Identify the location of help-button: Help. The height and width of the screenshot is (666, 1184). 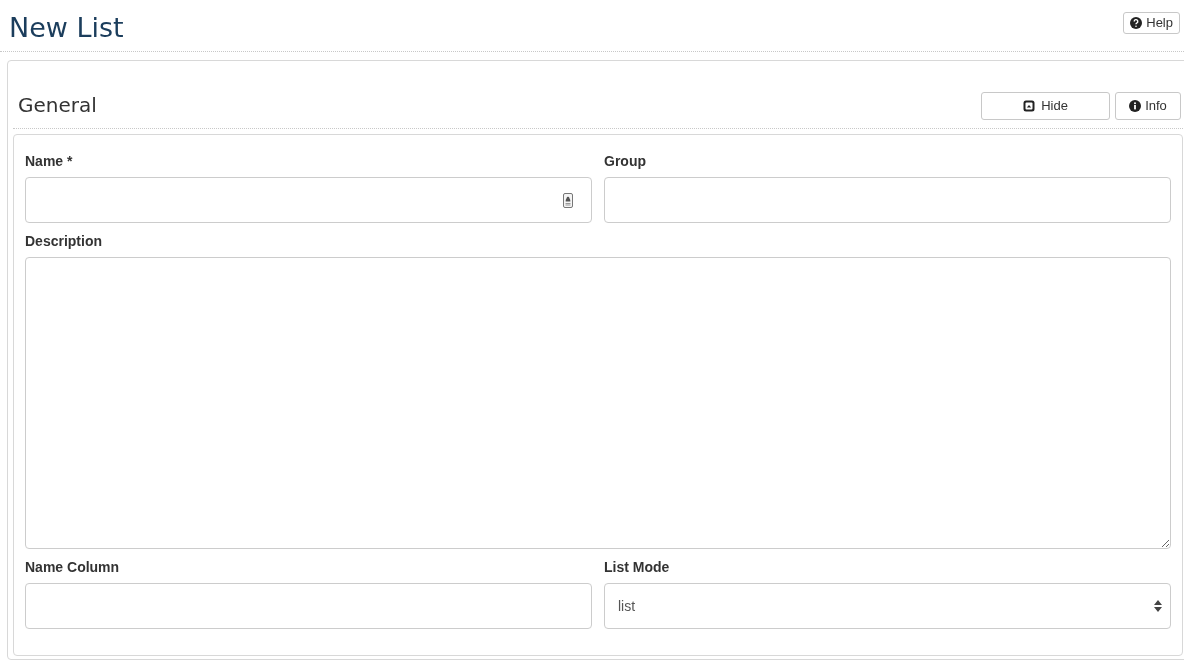
(1151, 23).